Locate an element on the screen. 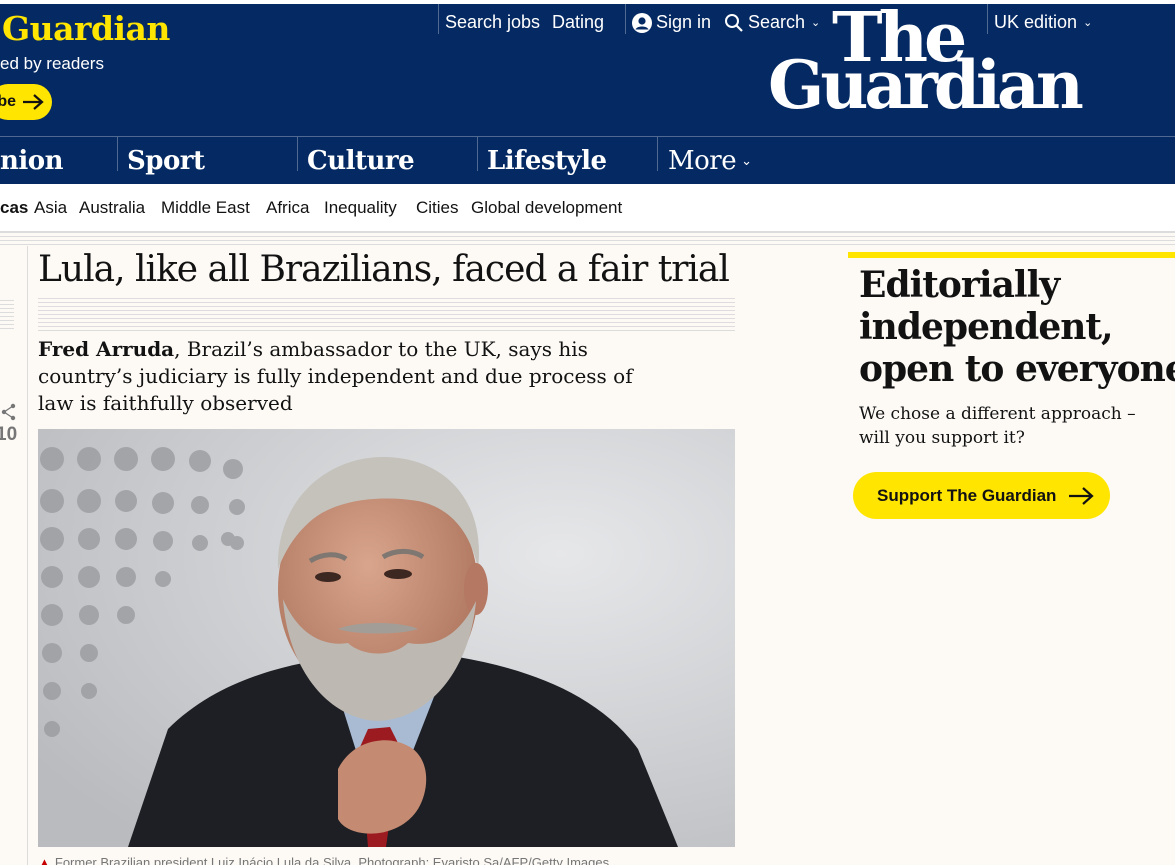  dating-link: Dating is located at coordinates (578, 22).